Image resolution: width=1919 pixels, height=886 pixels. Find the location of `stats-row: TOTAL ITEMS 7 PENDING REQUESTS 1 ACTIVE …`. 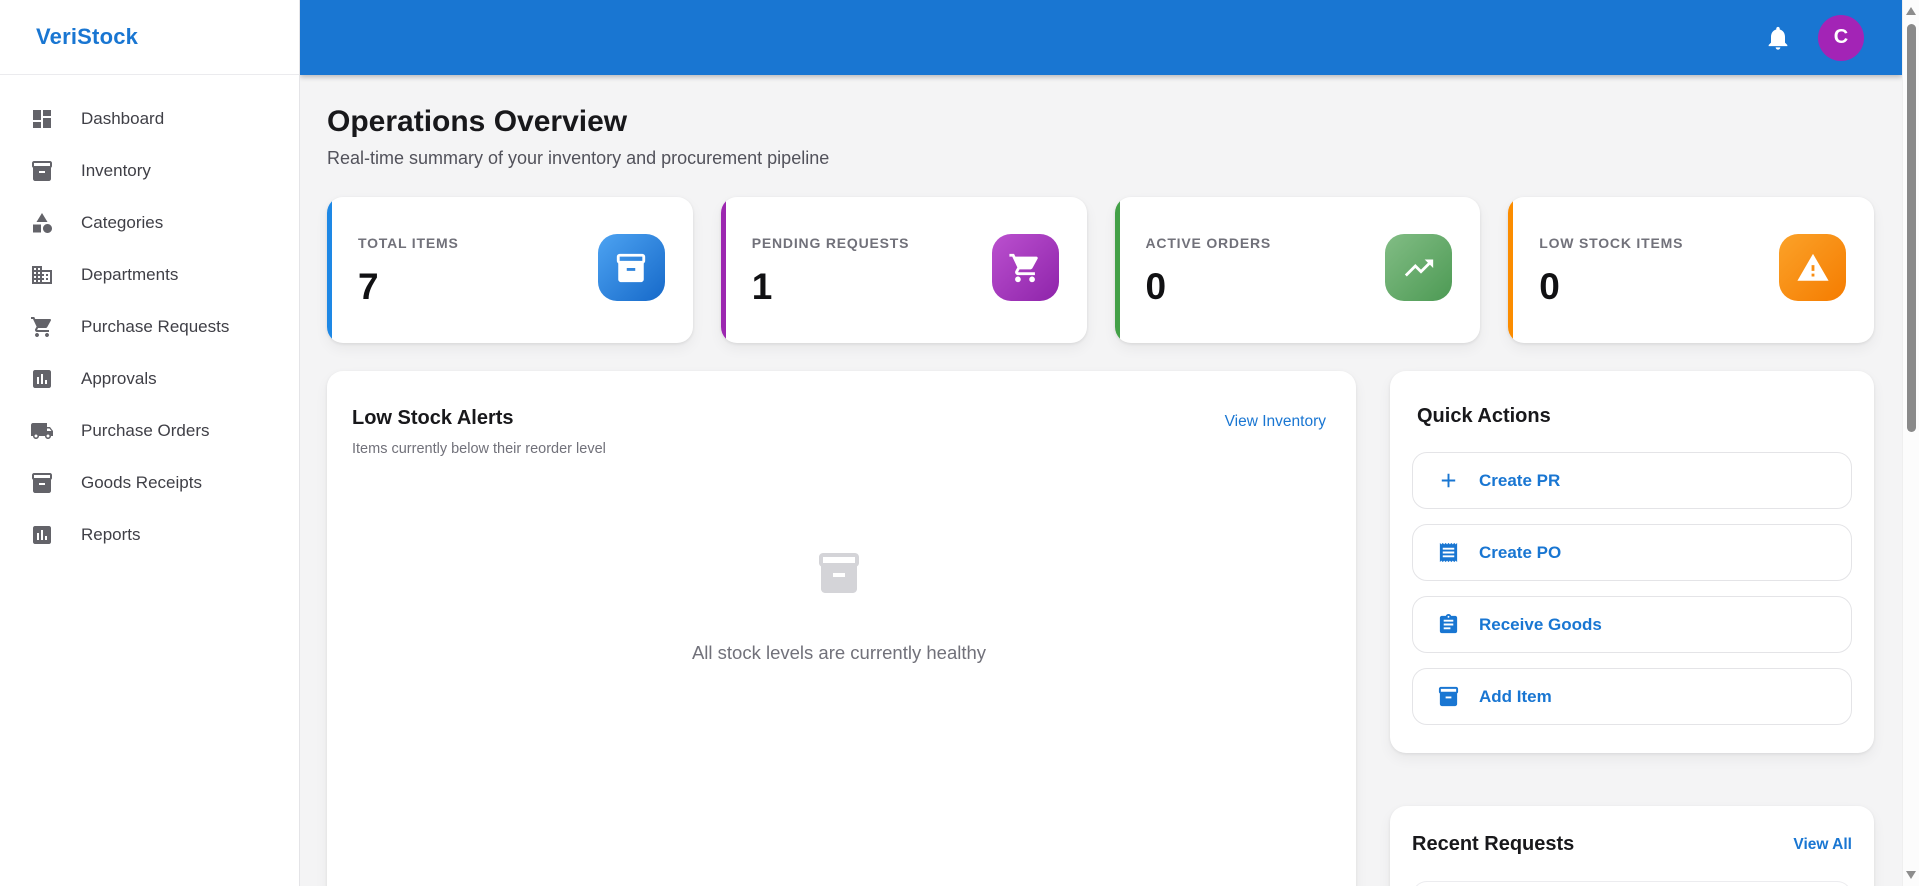

stats-row: TOTAL ITEMS 7 PENDING REQUESTS 1 ACTIVE … is located at coordinates (1100, 270).